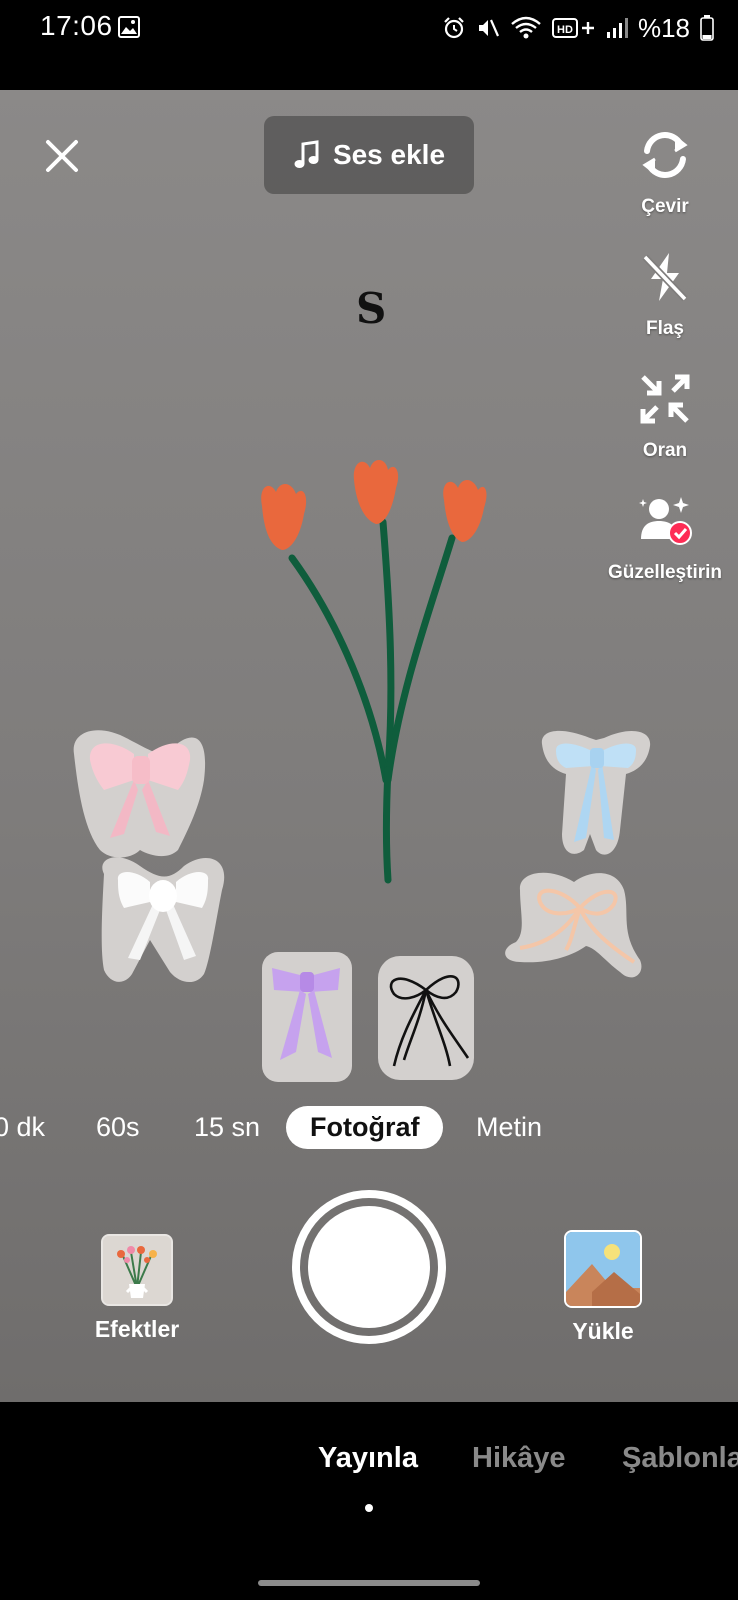 Image resolution: width=738 pixels, height=1600 pixels. Describe the element at coordinates (603, 1269) in the screenshot. I see `upload-thumbnail` at that location.